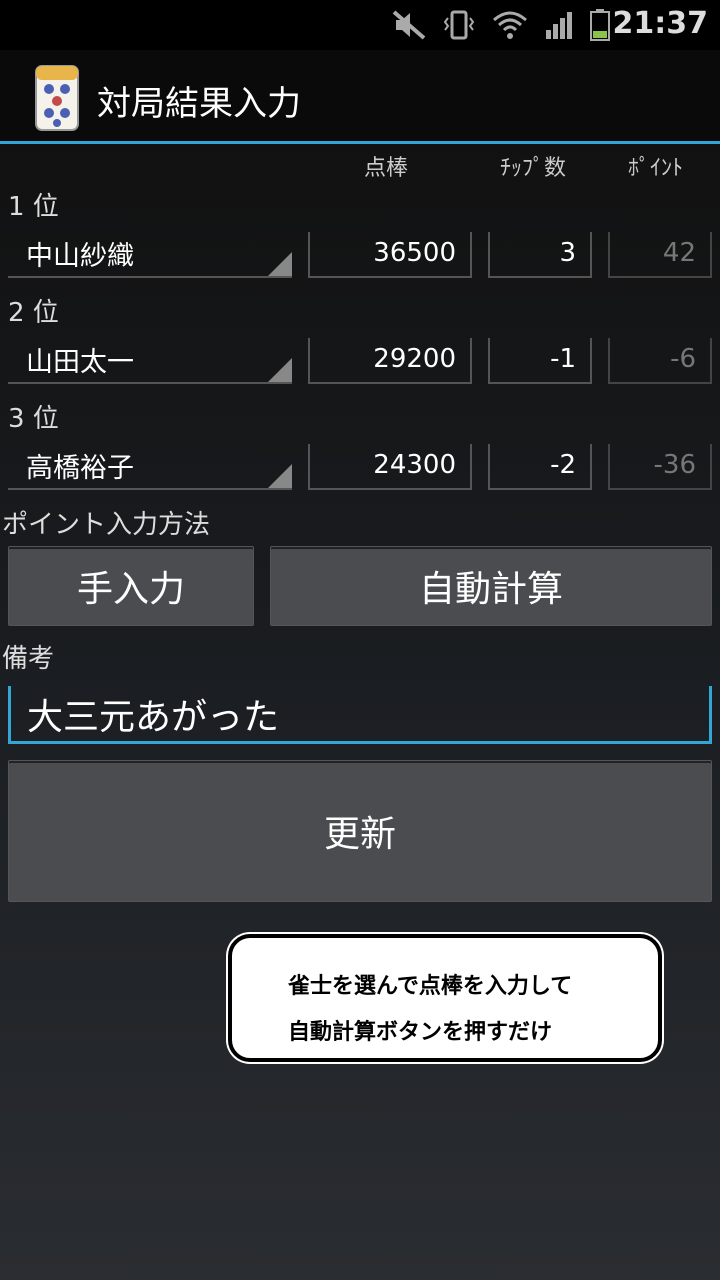 This screenshot has width=720, height=1280. I want to click on points-value: -36, so click(674, 465).